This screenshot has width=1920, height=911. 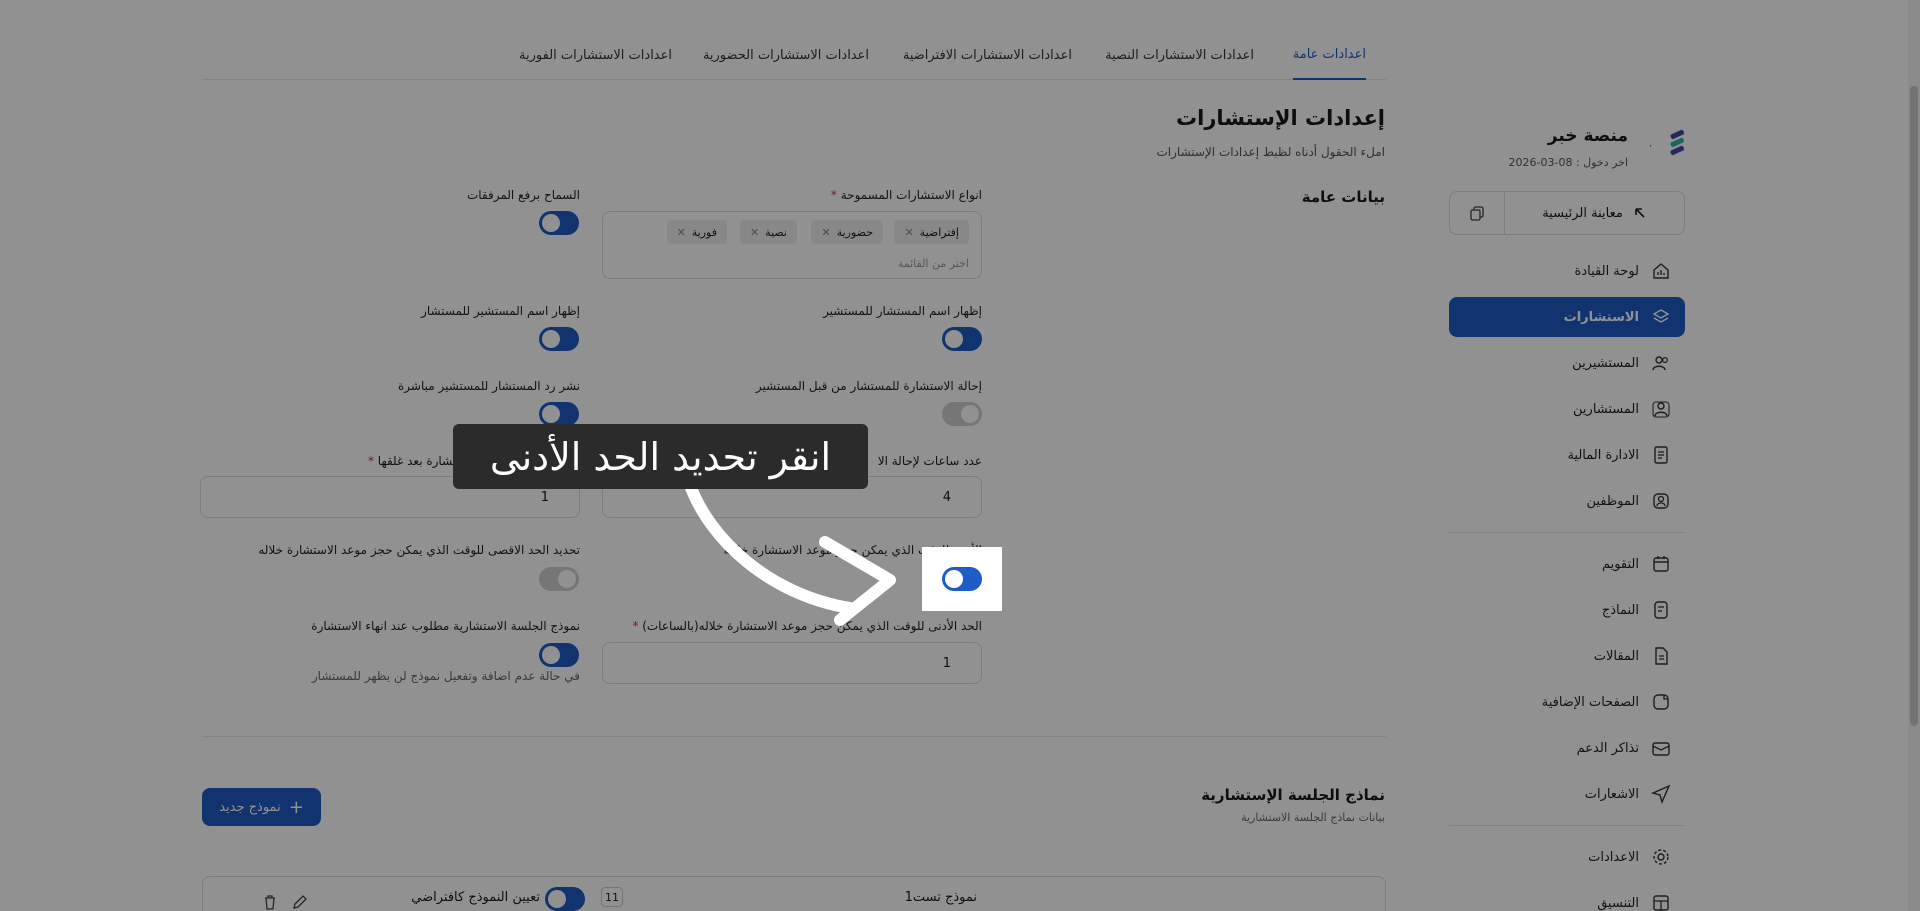 What do you see at coordinates (660, 456) in the screenshot?
I see `tooltip: انقر تحديد الحد الأدنى` at bounding box center [660, 456].